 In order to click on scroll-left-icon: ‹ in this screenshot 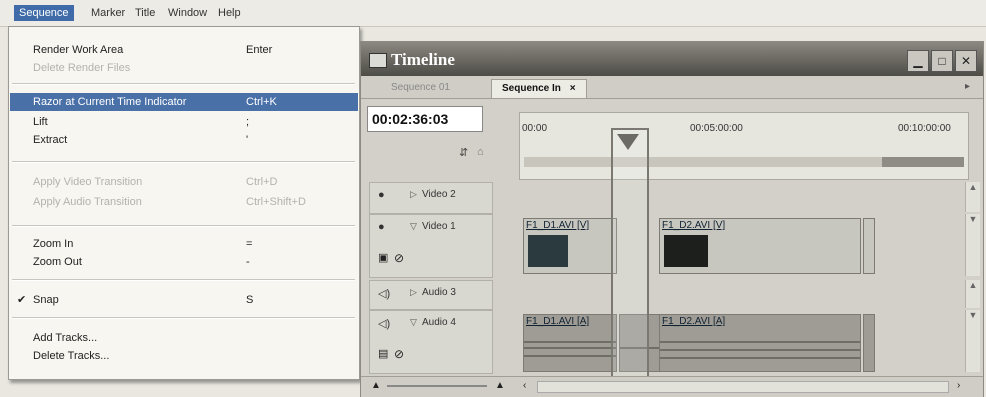, I will do `click(524, 385)`.